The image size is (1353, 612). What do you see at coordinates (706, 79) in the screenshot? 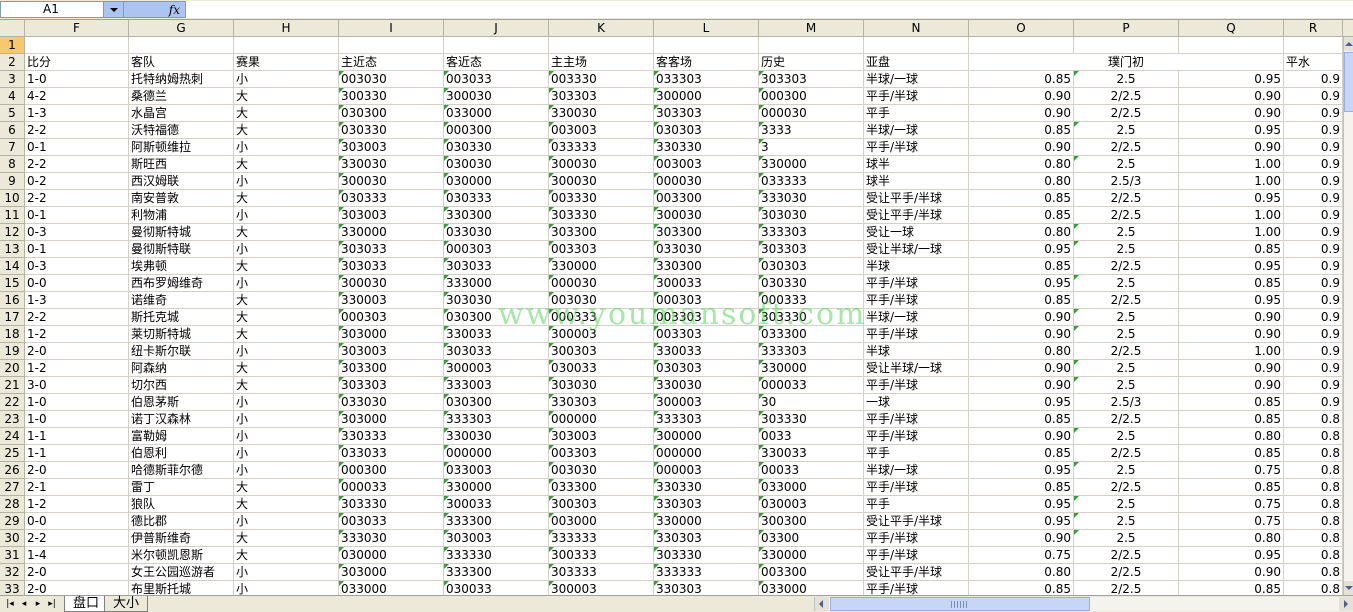
I see `cell-l3: 033303` at bounding box center [706, 79].